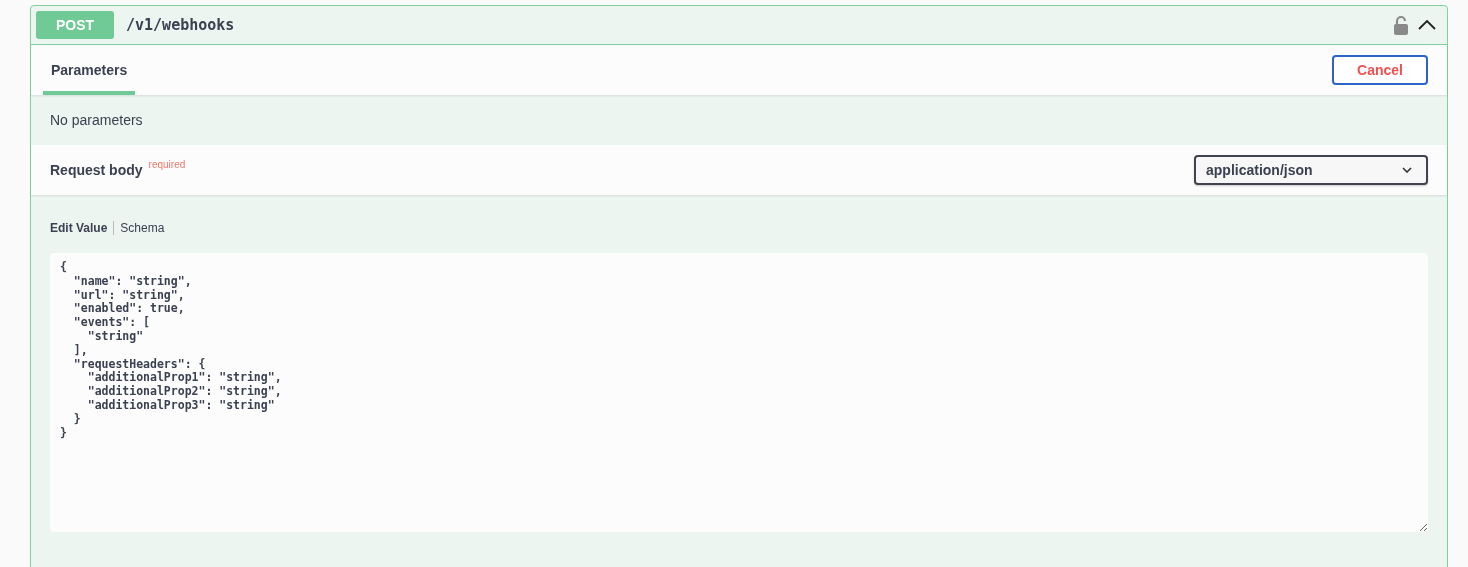 The image size is (1468, 567). Describe the element at coordinates (1380, 70) in the screenshot. I see `cancel-button: Cancel` at that location.